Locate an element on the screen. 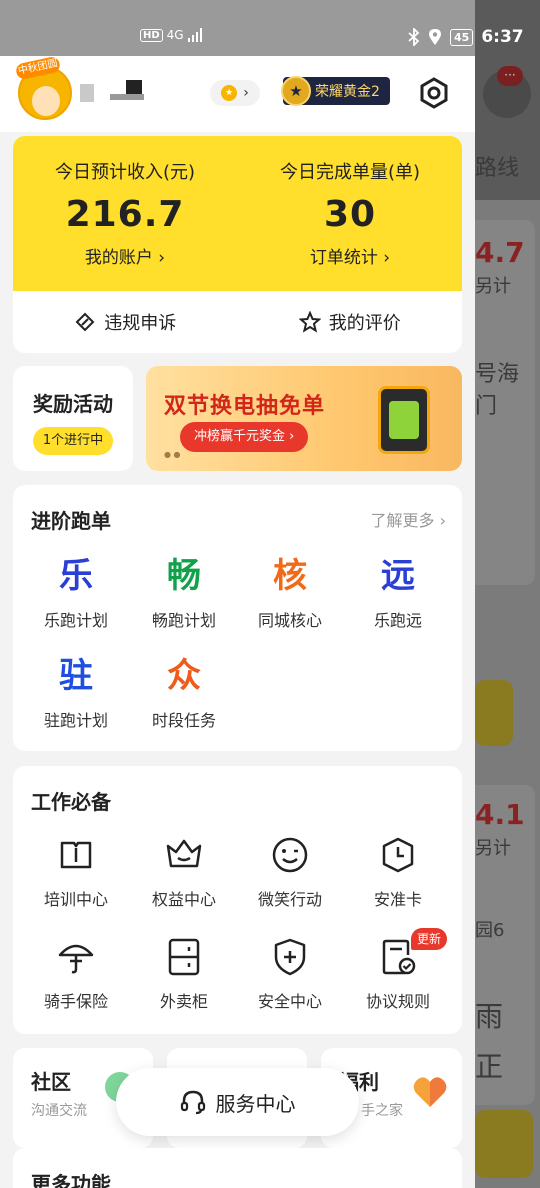 The width and height of the screenshot is (540, 1188). avatar-face is located at coordinates (46, 101).